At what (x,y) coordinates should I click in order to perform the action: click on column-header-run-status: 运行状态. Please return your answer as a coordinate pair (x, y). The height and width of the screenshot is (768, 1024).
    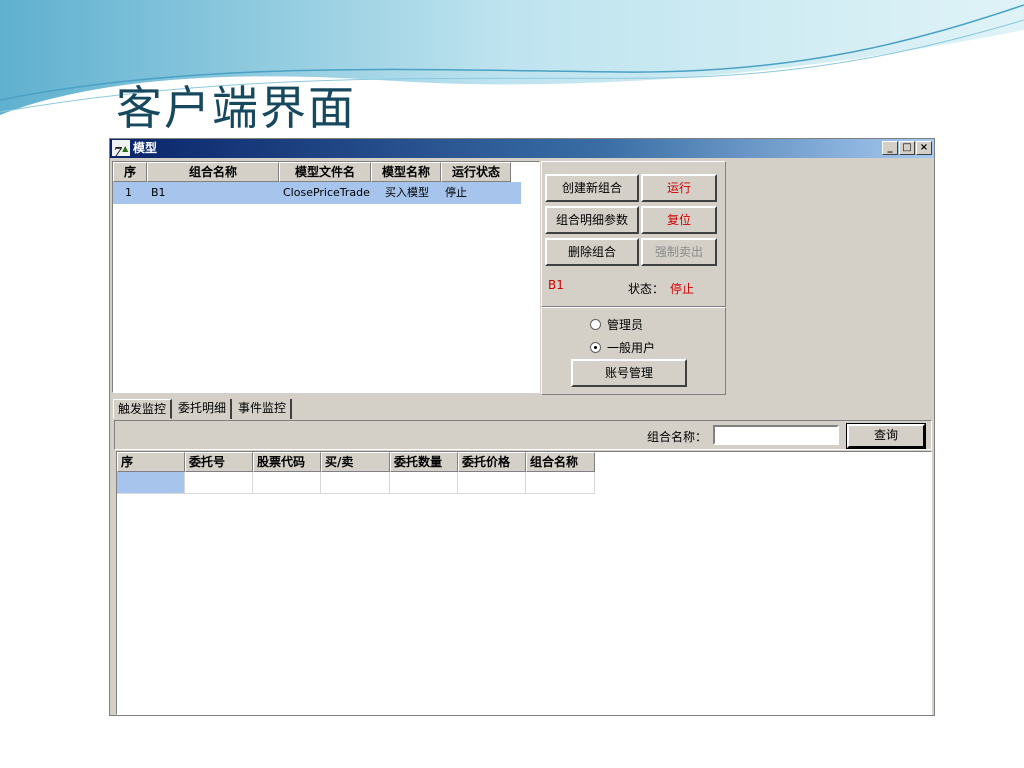
    Looking at the image, I should click on (476, 172).